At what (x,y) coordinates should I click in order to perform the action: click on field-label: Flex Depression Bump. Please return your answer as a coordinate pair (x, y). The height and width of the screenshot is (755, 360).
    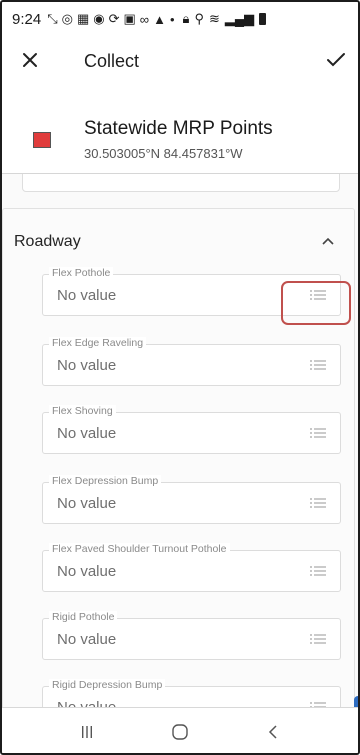
    Looking at the image, I should click on (105, 481).